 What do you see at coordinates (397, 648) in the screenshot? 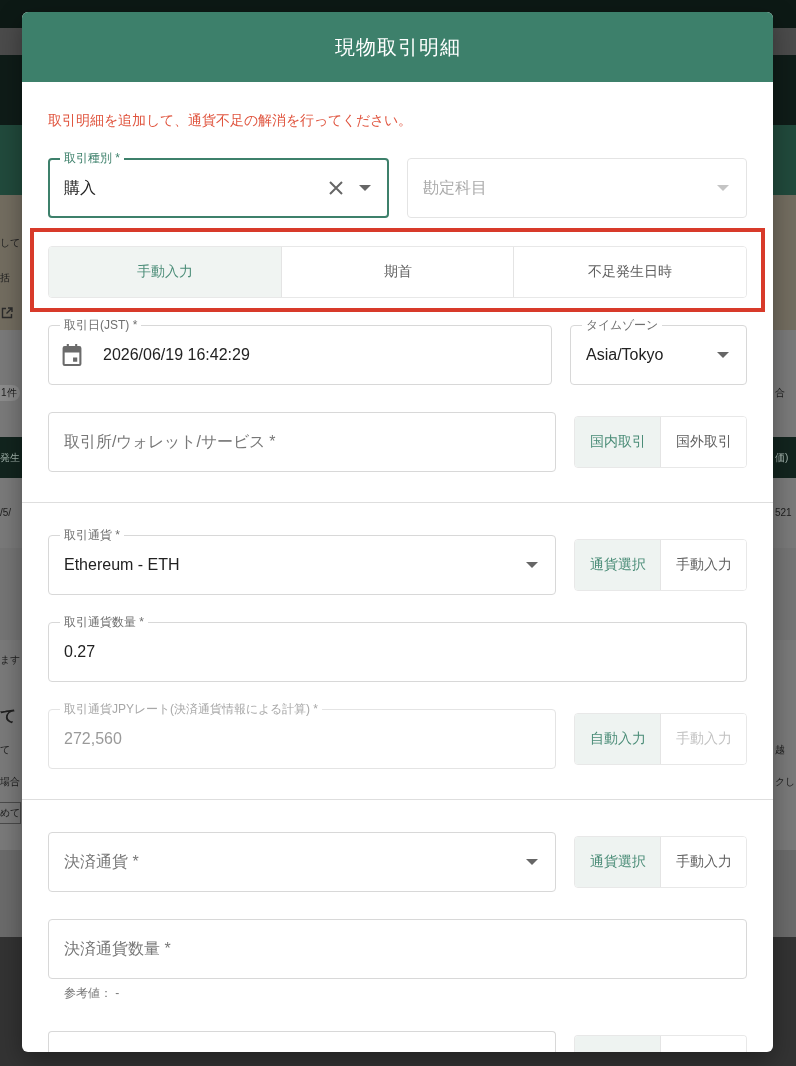
I see `input-field: 取引通貨数量 * 0.27` at bounding box center [397, 648].